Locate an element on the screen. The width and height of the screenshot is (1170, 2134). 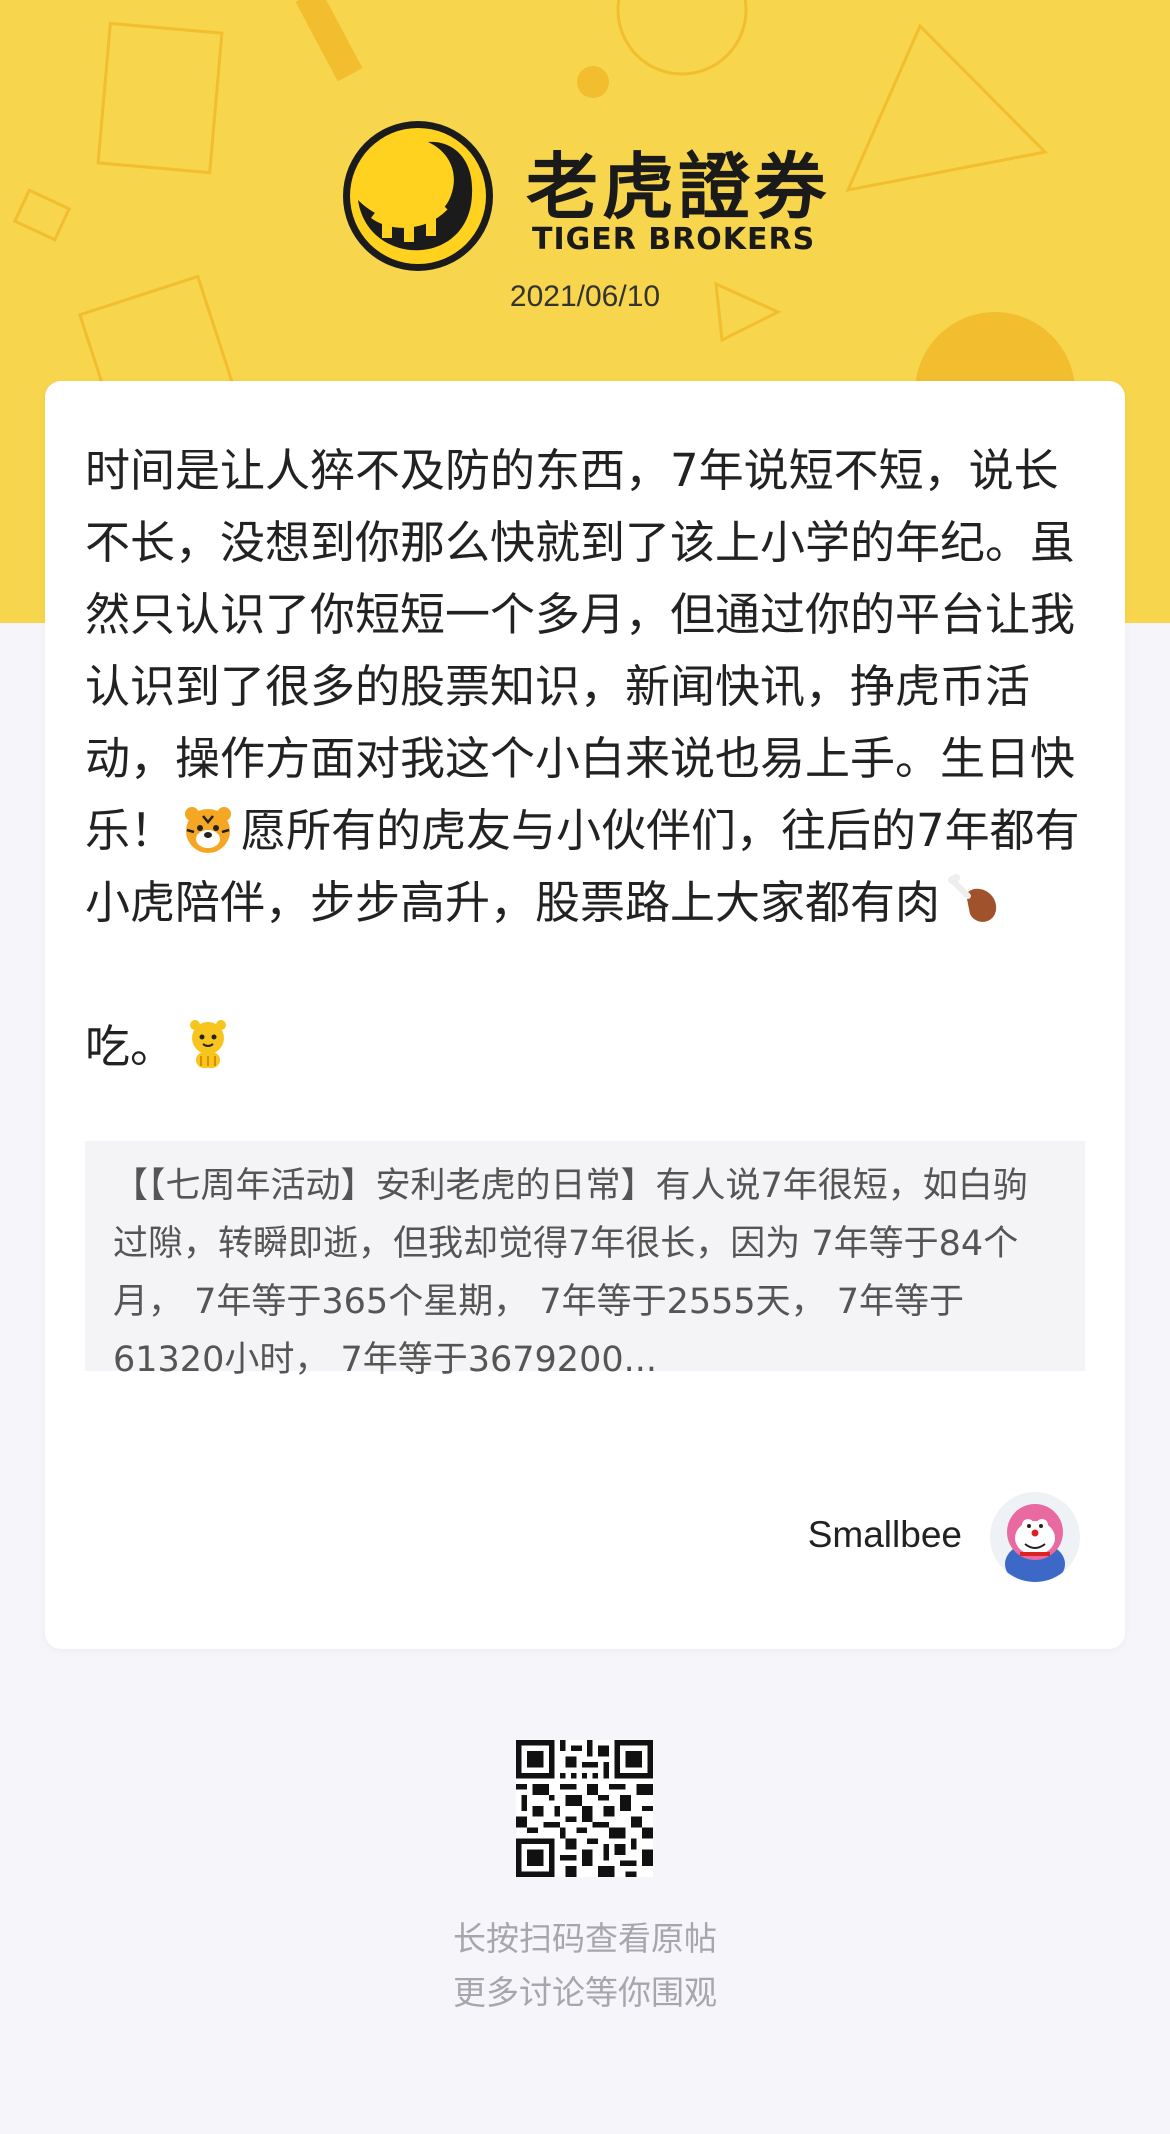
tiger-face-icon is located at coordinates (208, 830).